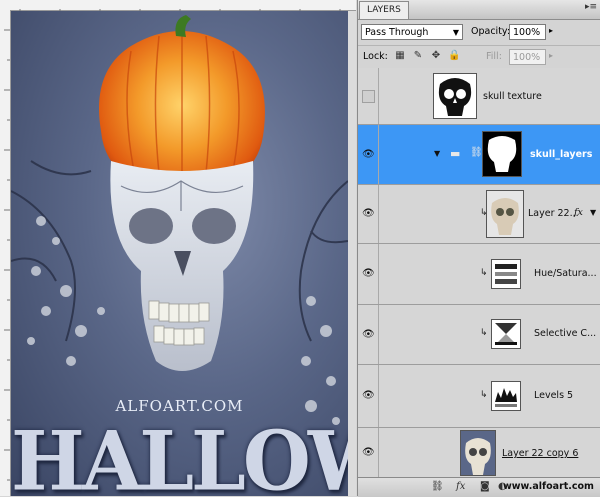  Describe the element at coordinates (551, 30) in the screenshot. I see `opacity-slider-arrow-icon: ▸` at that location.